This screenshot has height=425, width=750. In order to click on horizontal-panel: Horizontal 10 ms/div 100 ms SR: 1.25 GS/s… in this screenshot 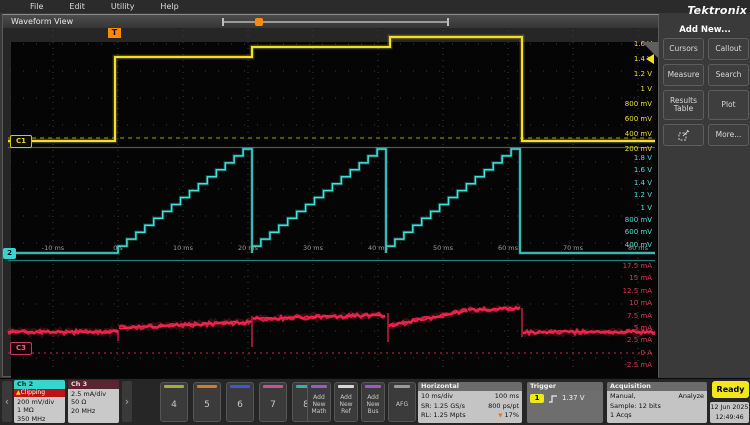, I will do `click(470, 402)`.